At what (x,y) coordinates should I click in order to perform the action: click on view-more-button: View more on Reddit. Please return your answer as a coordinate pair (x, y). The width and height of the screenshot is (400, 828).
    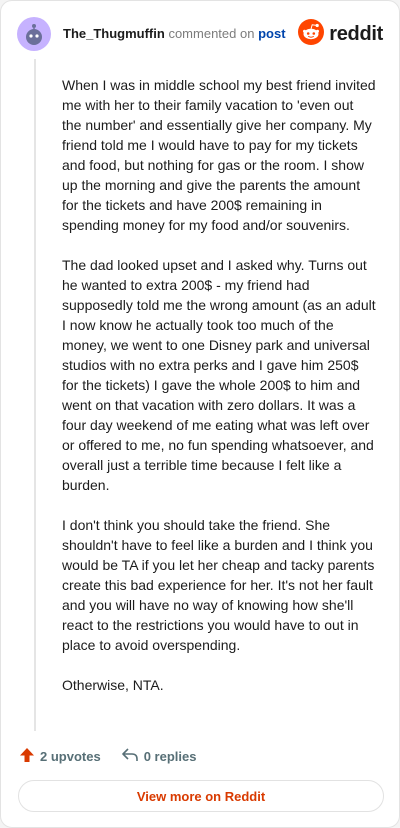
    Looking at the image, I should click on (201, 796).